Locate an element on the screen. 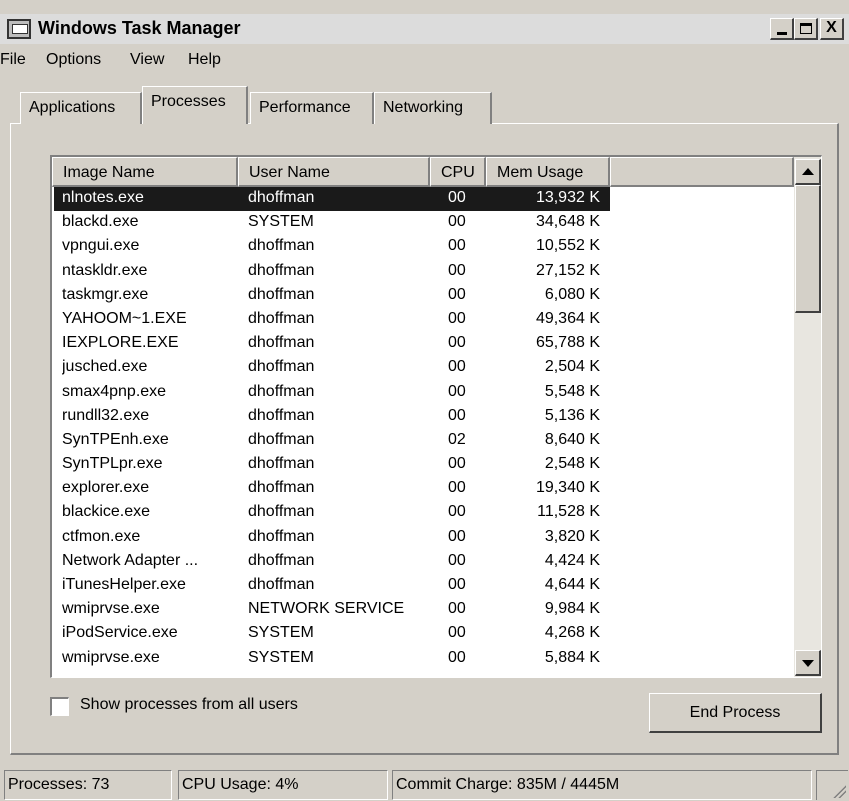 The width and height of the screenshot is (849, 801). table-row: Network Adapter ... dhoffman 00 4,424 K is located at coordinates (423, 562).